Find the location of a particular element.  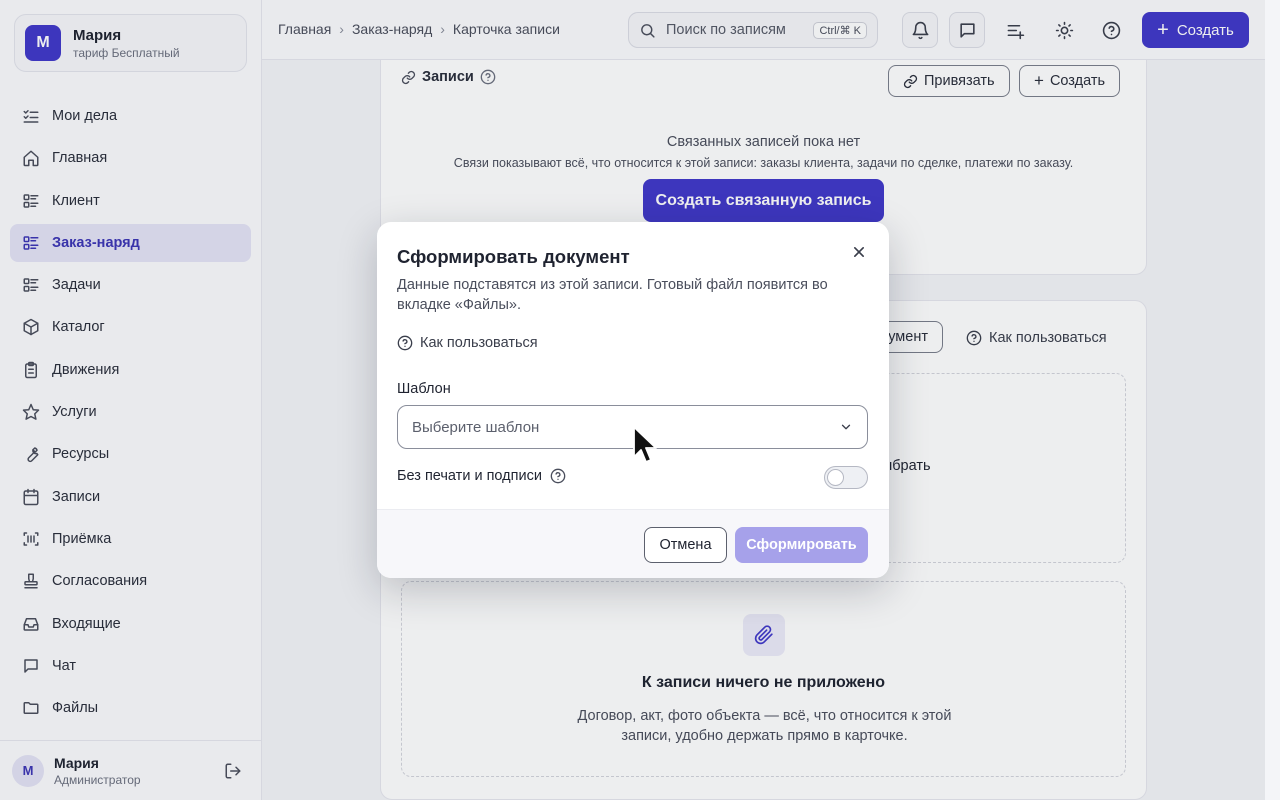

chevron-down-icon is located at coordinates (846, 427).